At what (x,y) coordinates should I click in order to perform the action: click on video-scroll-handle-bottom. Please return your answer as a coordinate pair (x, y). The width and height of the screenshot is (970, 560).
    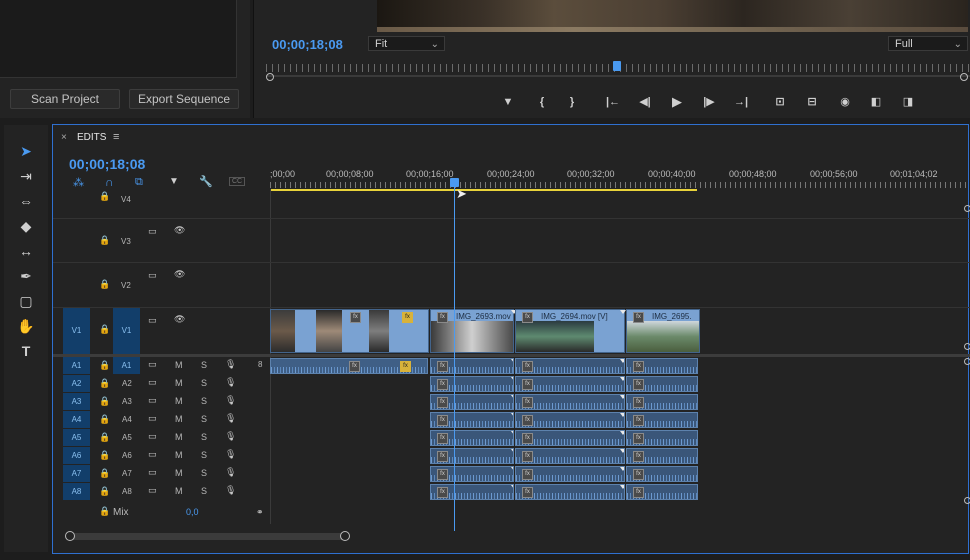
    Looking at the image, I should click on (967, 346).